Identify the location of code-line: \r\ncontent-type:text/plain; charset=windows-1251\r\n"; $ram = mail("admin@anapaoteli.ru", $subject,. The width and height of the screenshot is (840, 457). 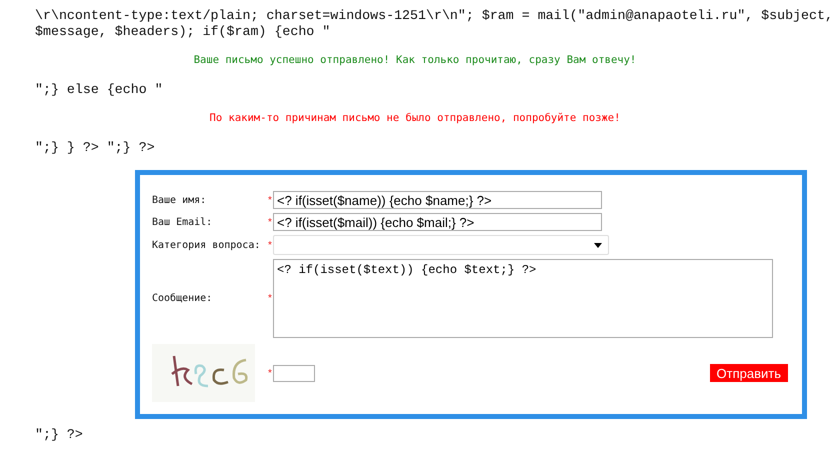
(434, 16).